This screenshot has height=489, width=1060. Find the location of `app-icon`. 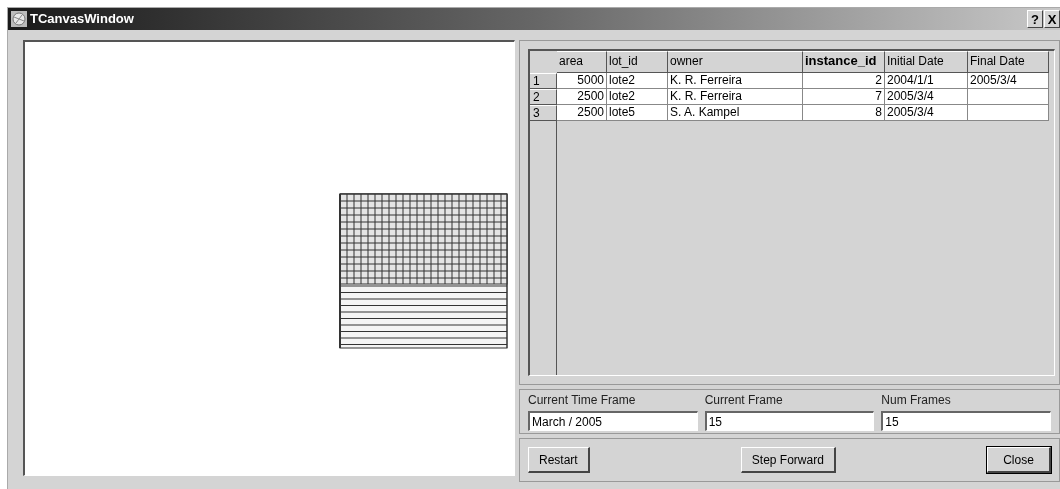

app-icon is located at coordinates (19, 19).